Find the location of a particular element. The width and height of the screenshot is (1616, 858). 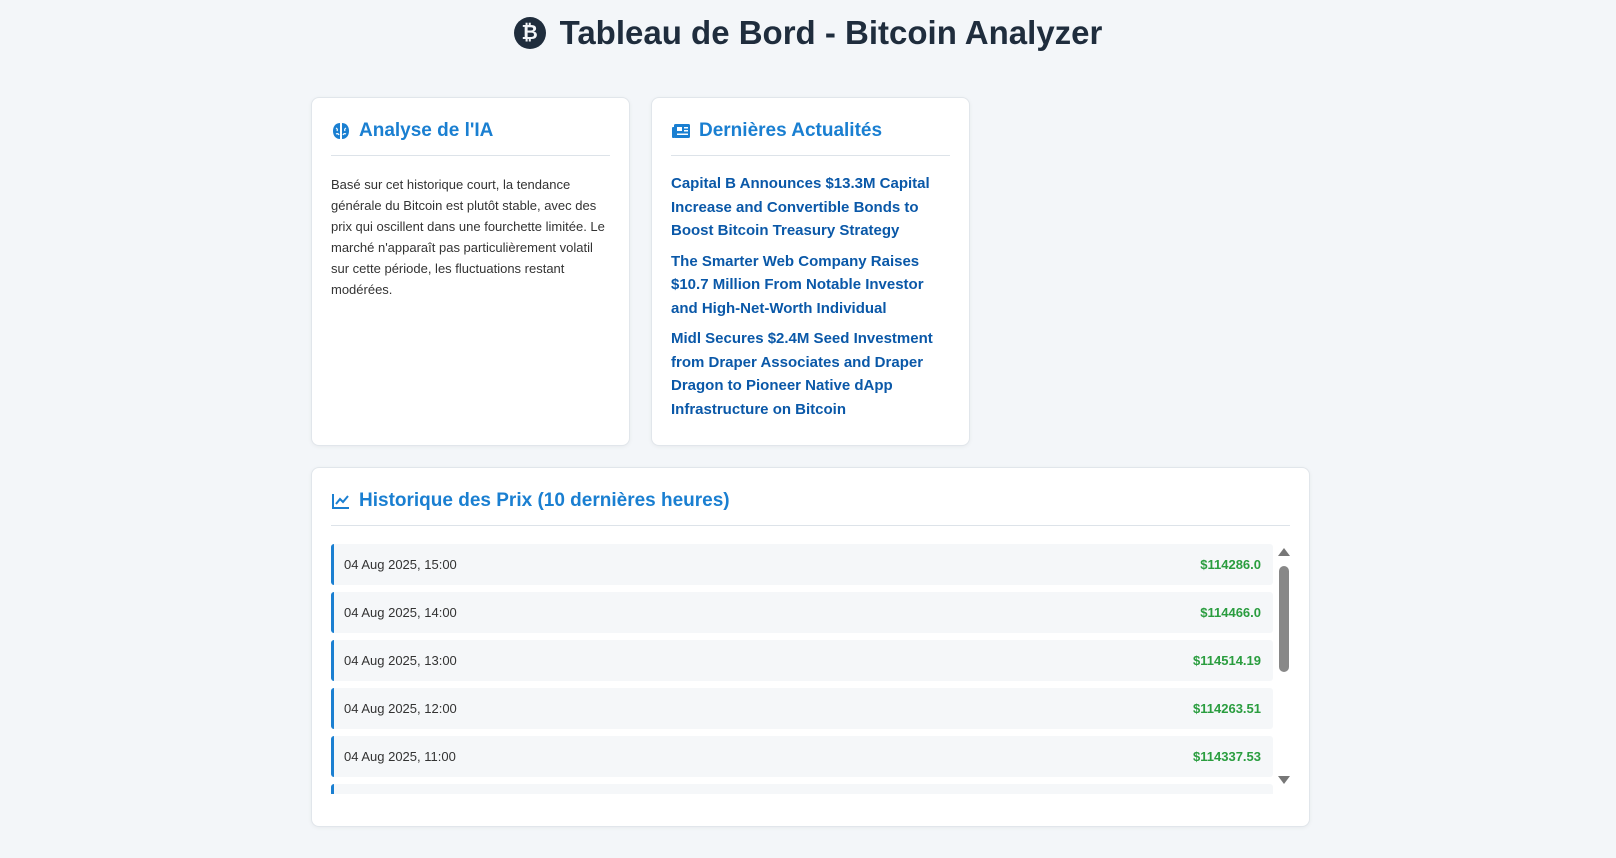

news-card-header: Dernières Actualités is located at coordinates (810, 137).